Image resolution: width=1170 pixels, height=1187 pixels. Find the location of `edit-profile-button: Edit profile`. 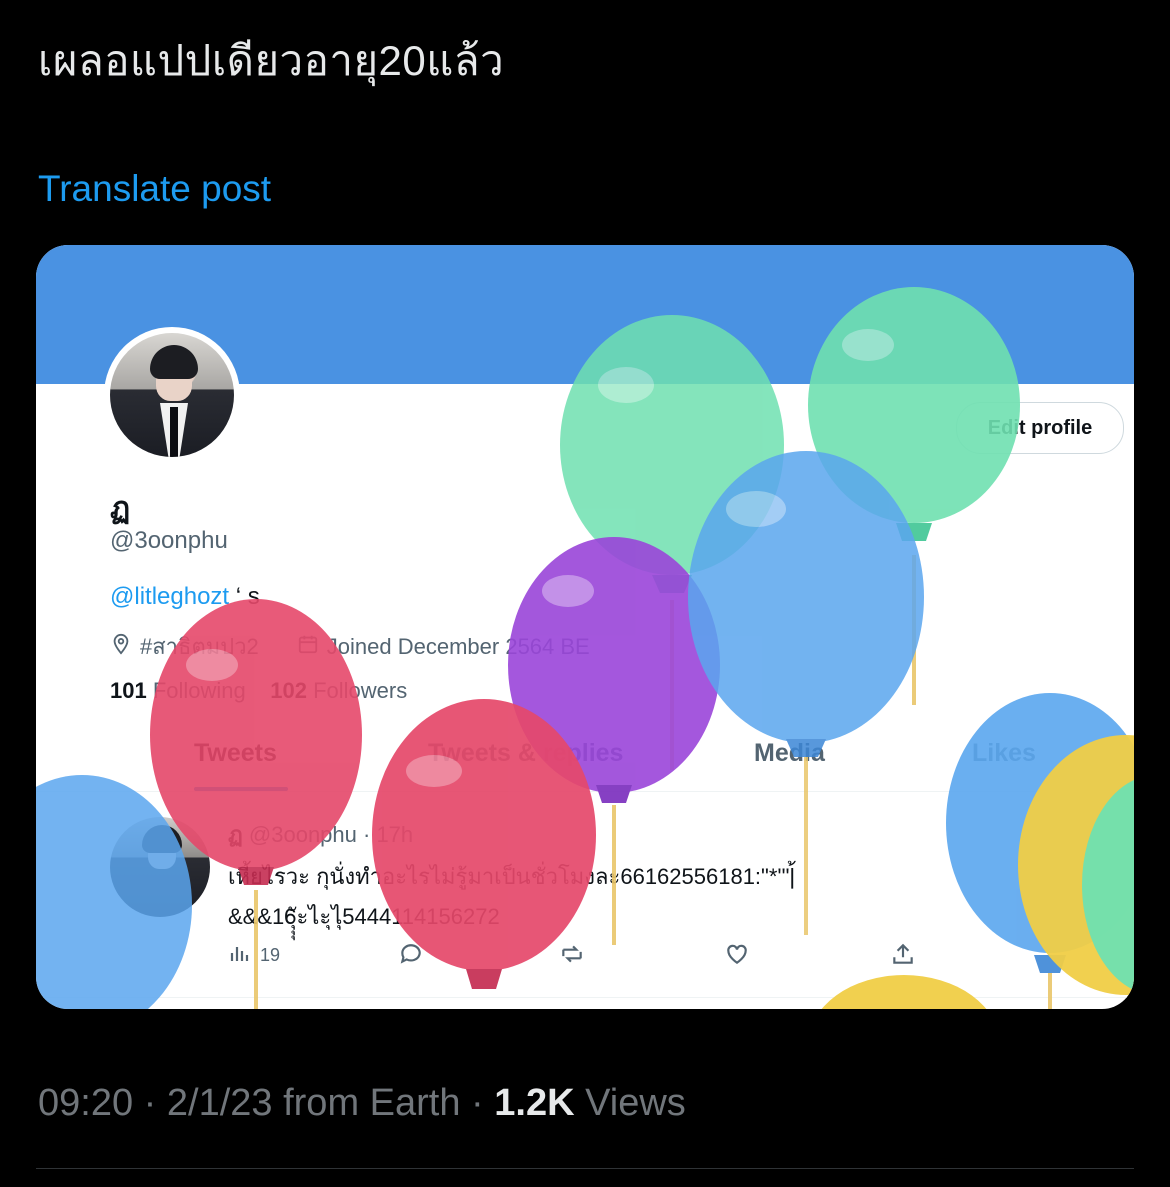

edit-profile-button: Edit profile is located at coordinates (1040, 428).